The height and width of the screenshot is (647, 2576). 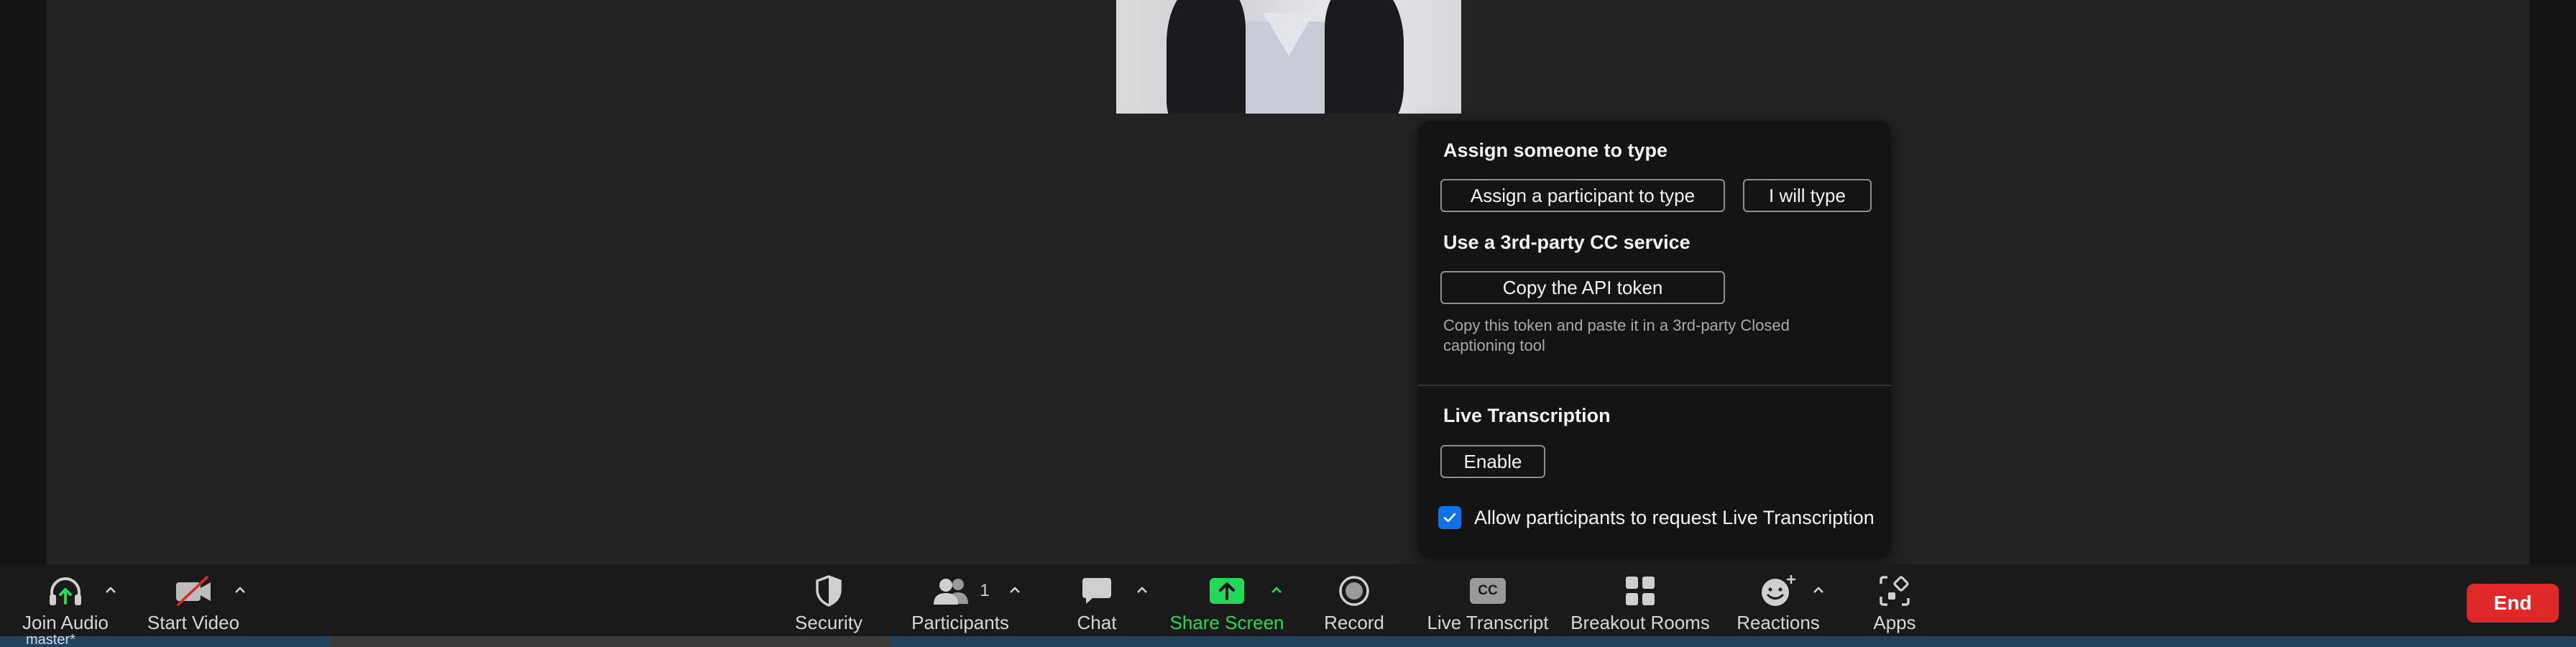 I want to click on share-screen-button: Share Screen, so click(x=1227, y=600).